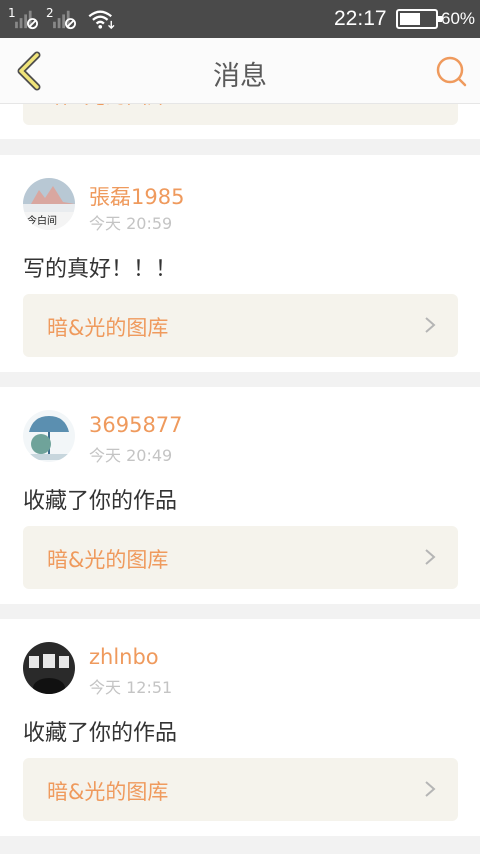 This screenshot has height=854, width=480. What do you see at coordinates (136, 425) in the screenshot?
I see `username: 3695877` at bounding box center [136, 425].